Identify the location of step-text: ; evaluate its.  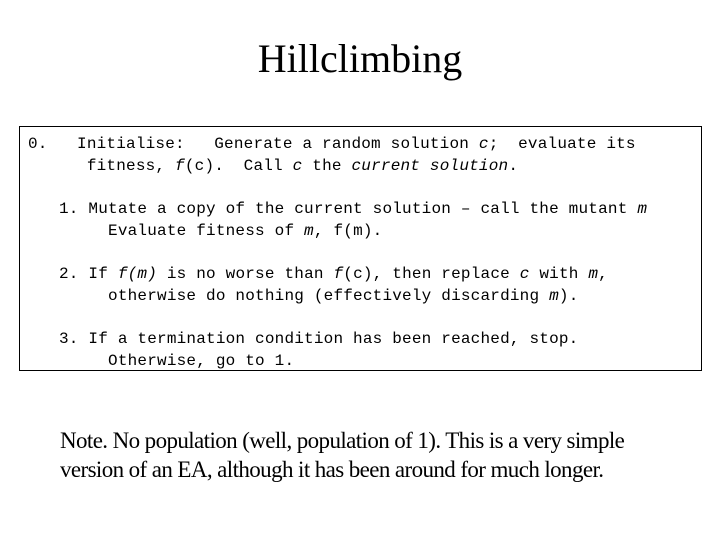
(562, 144).